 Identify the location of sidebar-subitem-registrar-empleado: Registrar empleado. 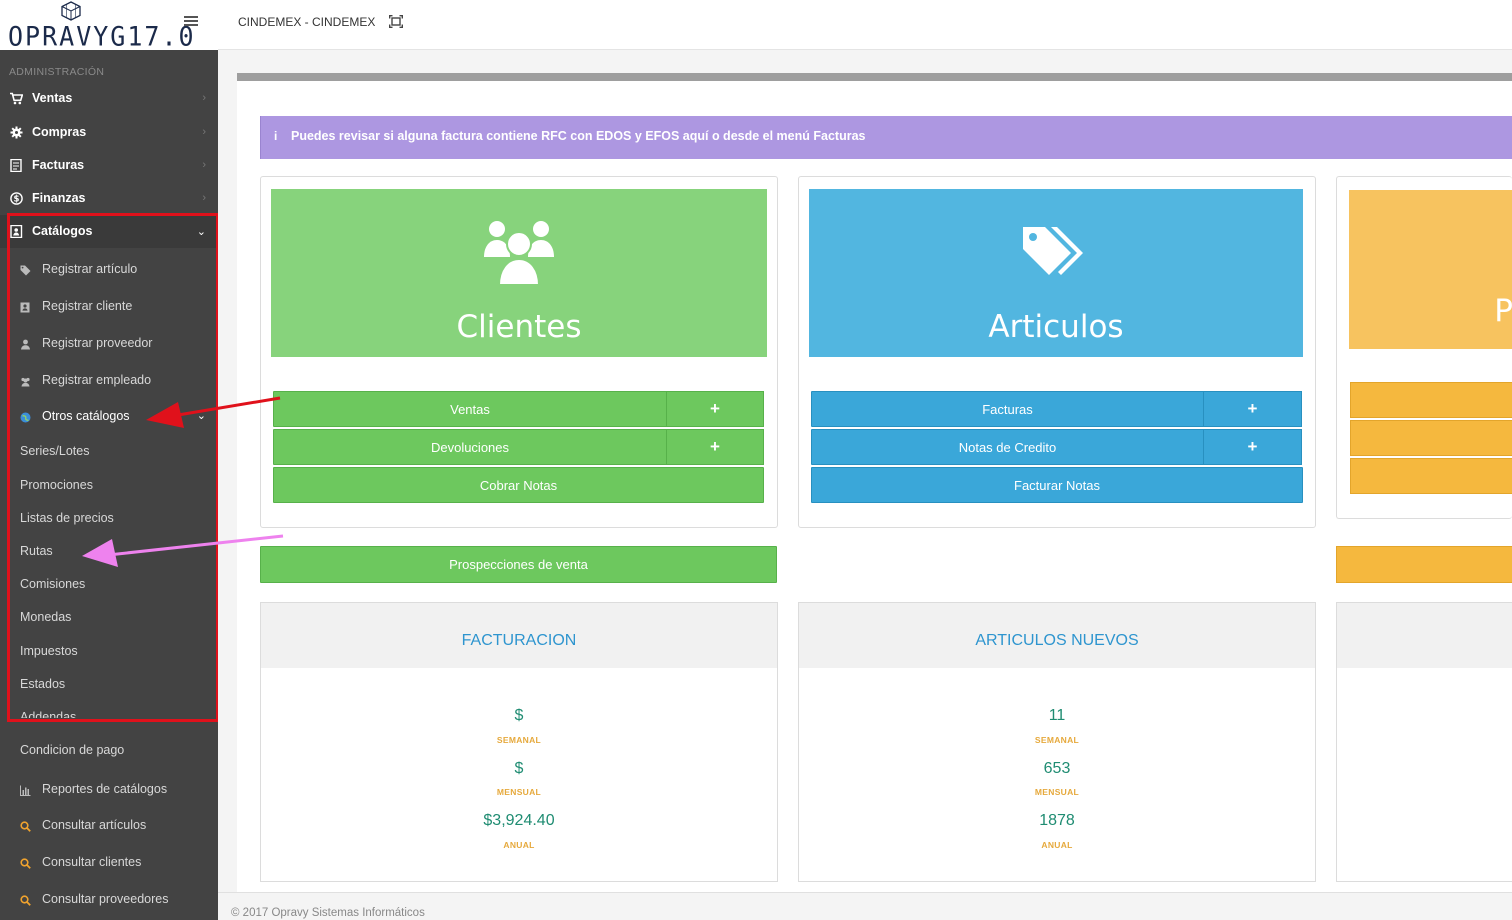
(109, 380).